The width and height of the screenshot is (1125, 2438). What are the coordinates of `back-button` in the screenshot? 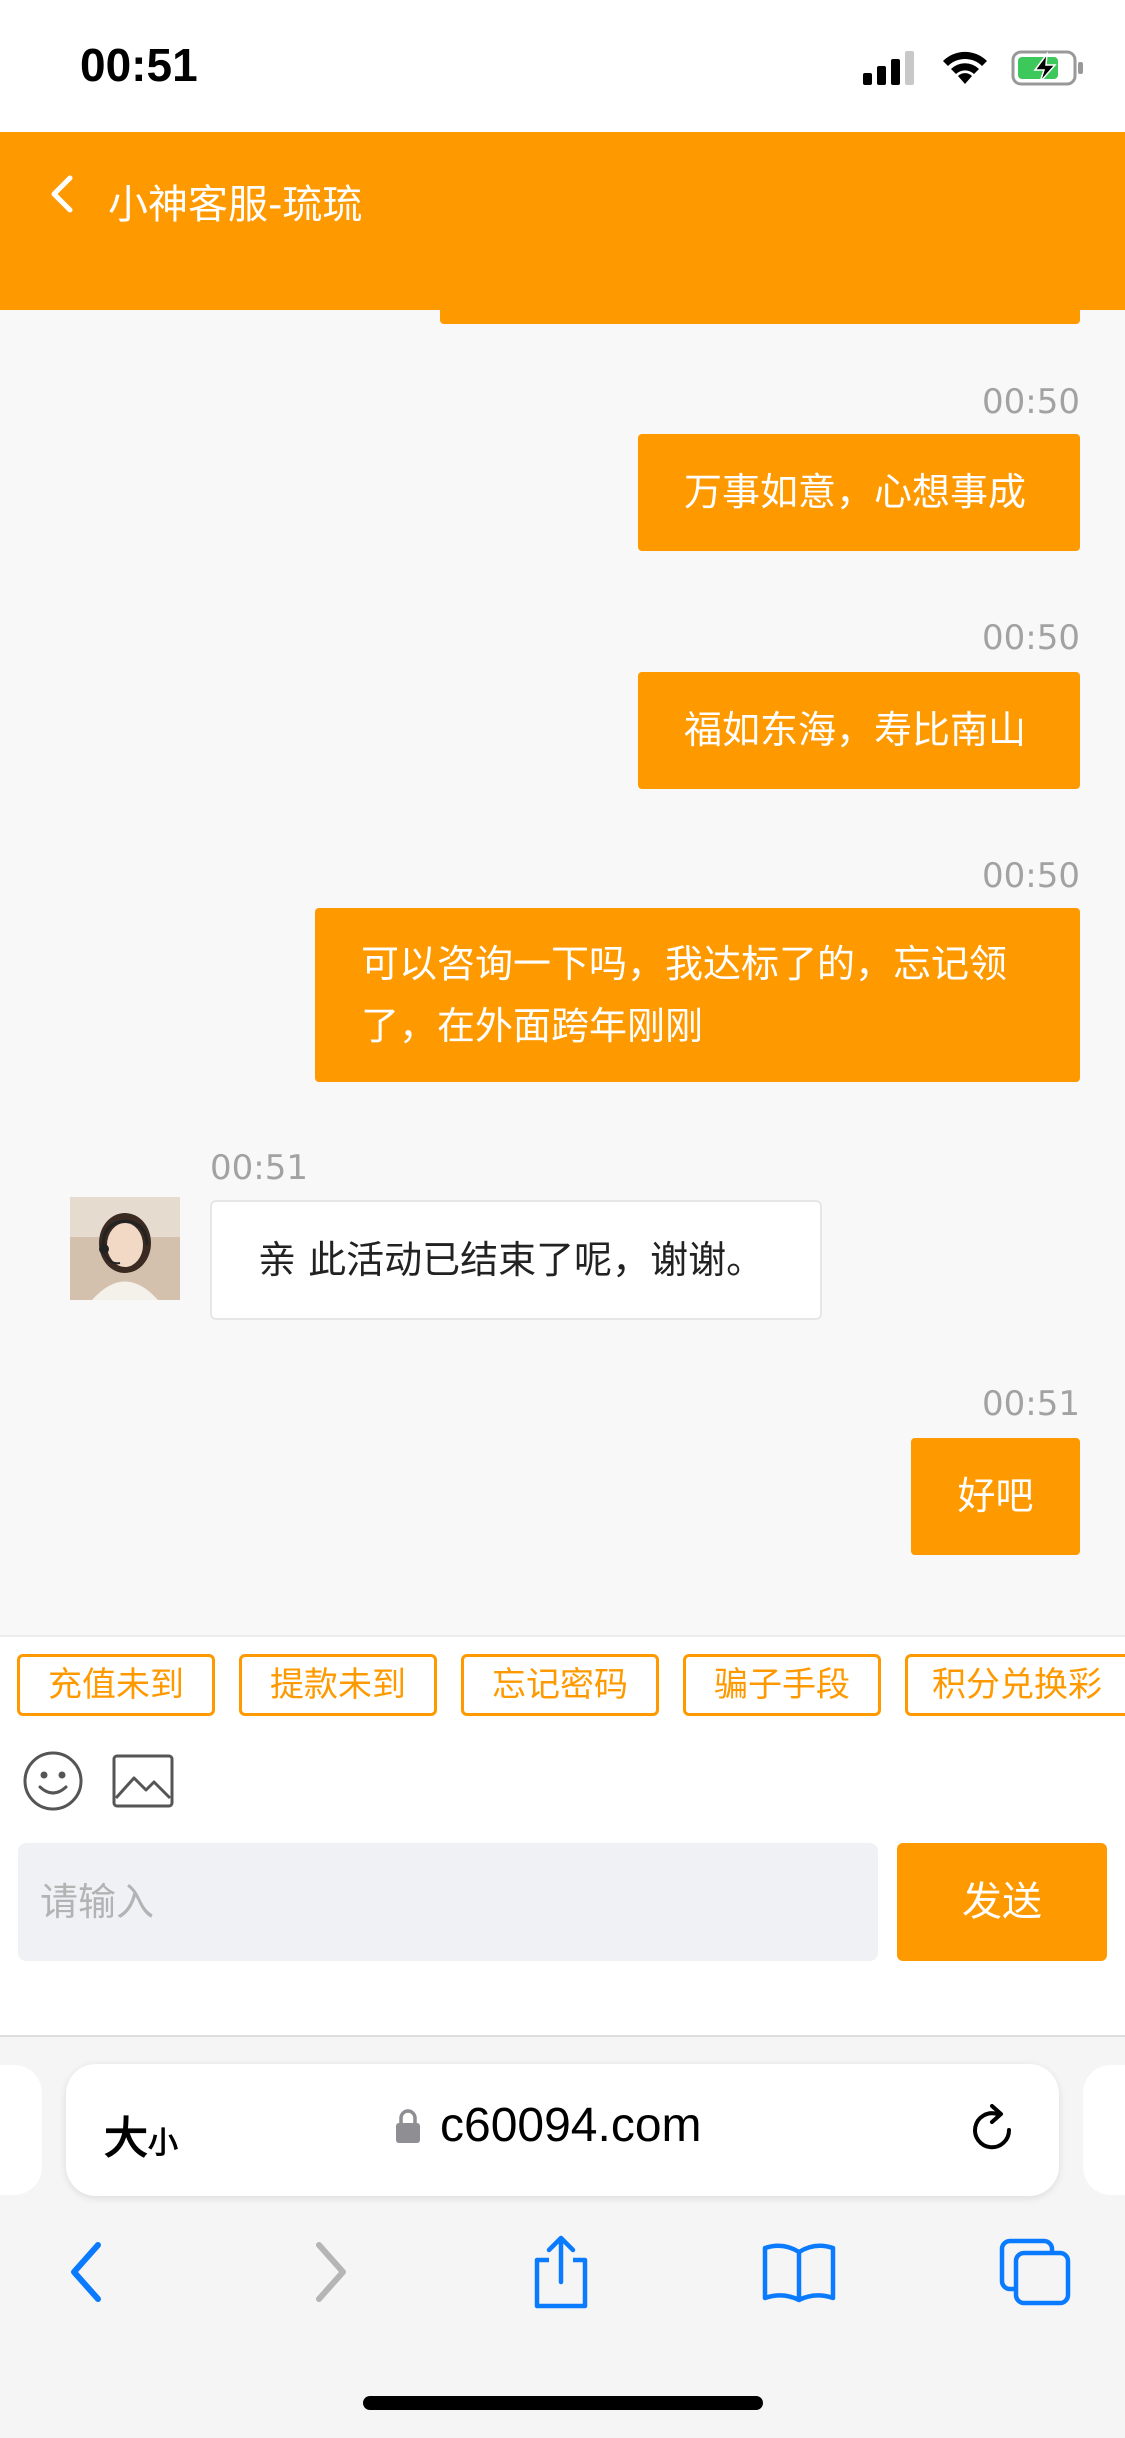 It's located at (70, 197).